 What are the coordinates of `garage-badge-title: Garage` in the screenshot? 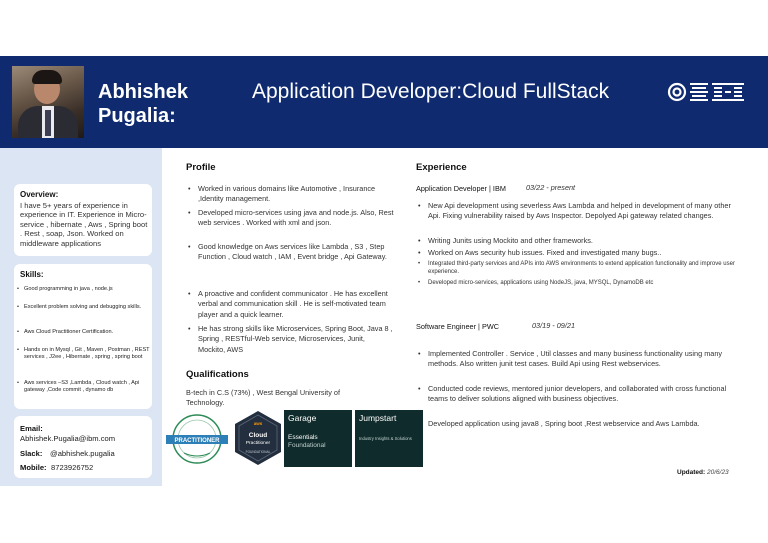 It's located at (302, 418).